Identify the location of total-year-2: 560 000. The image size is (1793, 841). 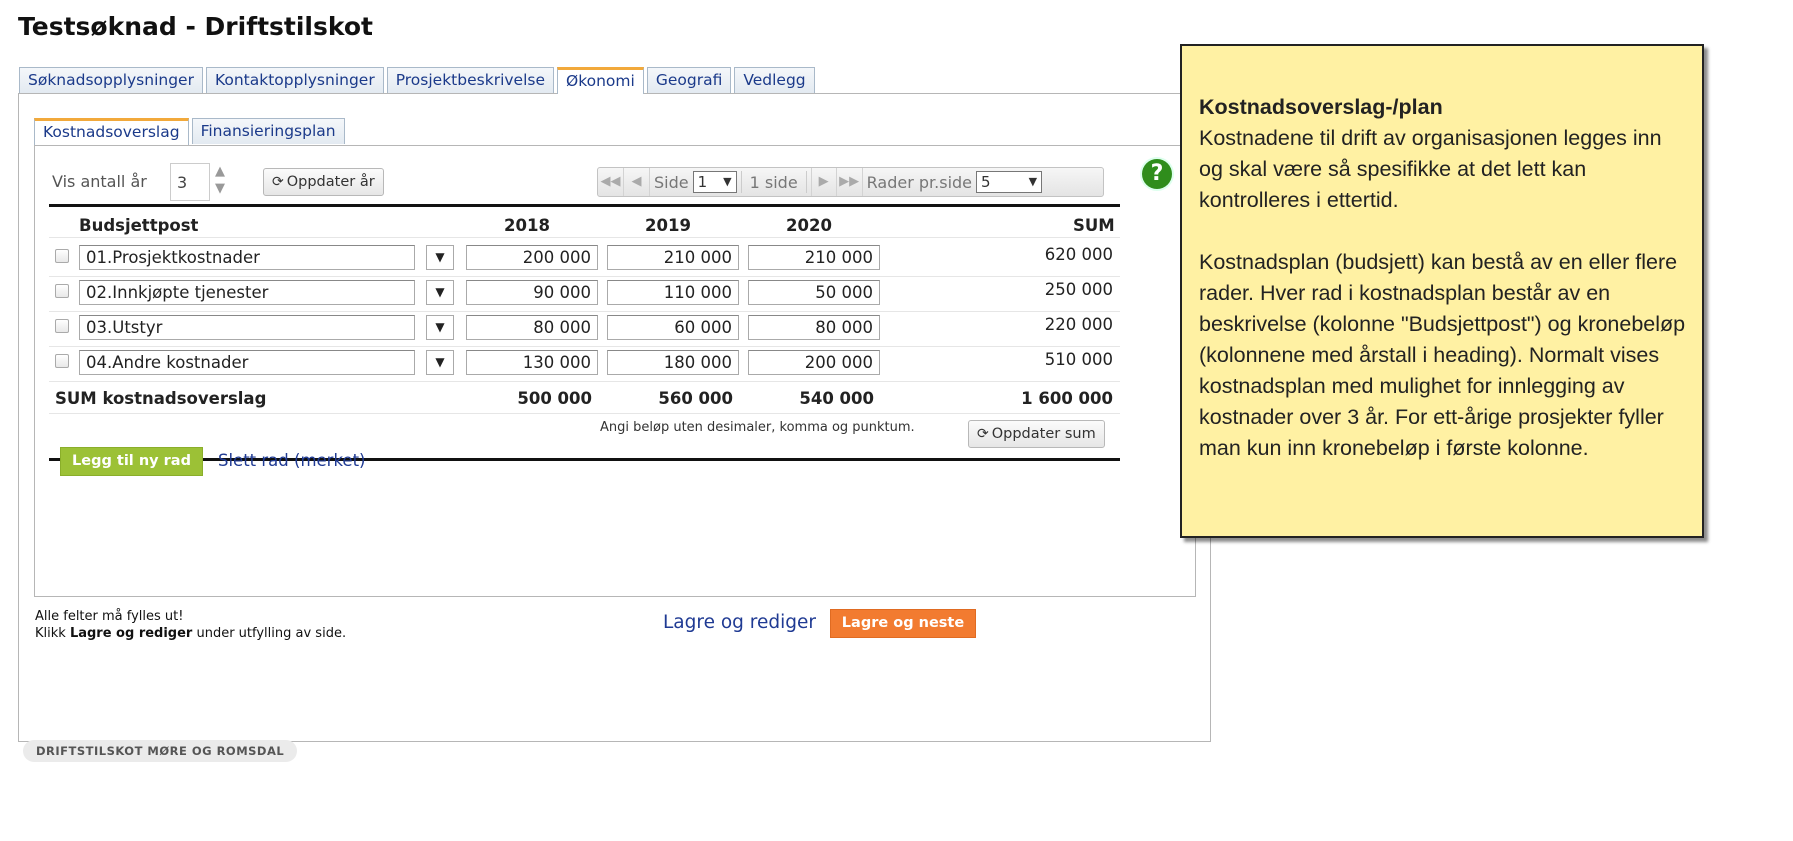
(695, 398).